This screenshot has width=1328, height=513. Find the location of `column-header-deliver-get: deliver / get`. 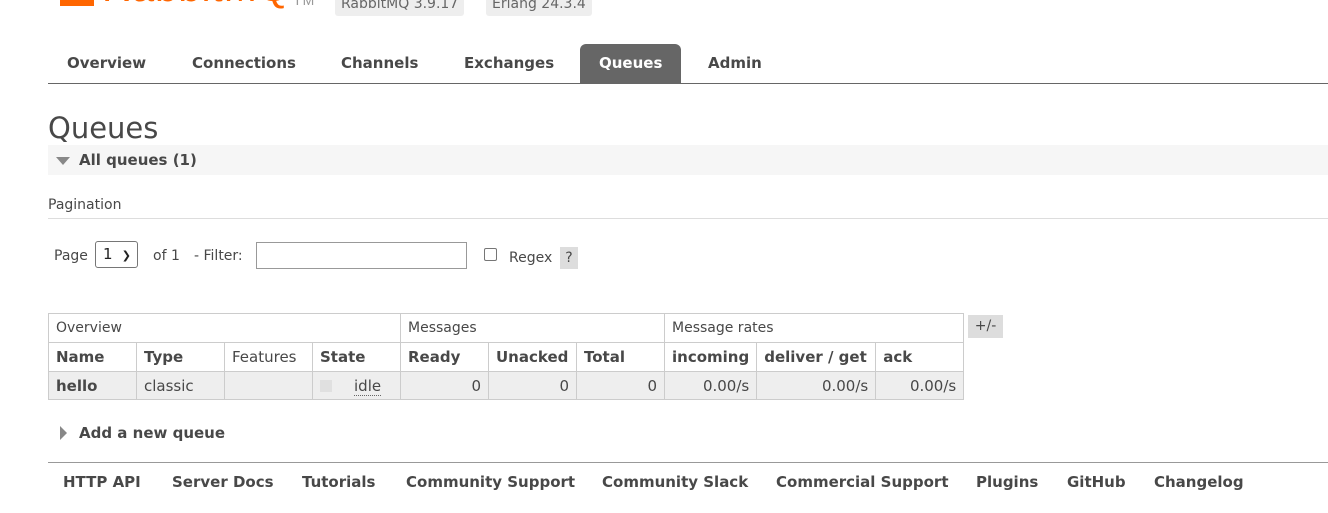

column-header-deliver-get: deliver / get is located at coordinates (816, 357).